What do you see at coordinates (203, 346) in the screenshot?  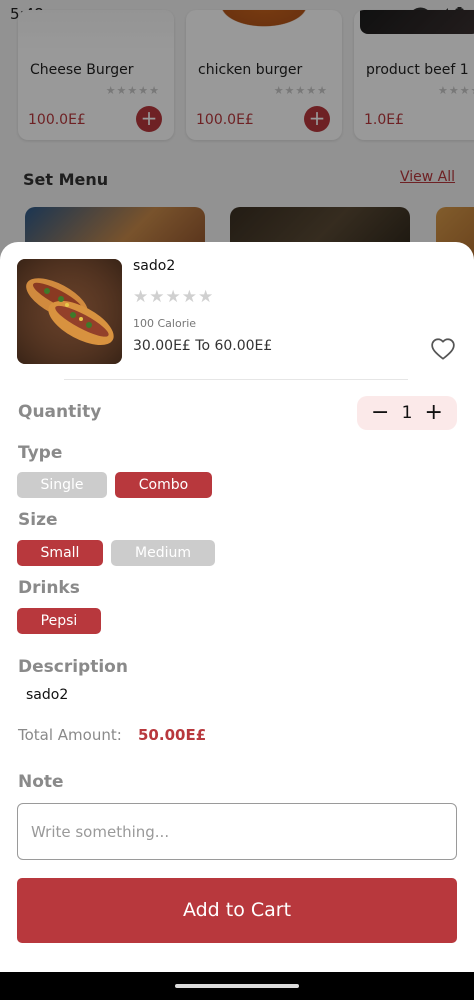 I see `product-price-range: 30.00E£ To 60.00E£` at bounding box center [203, 346].